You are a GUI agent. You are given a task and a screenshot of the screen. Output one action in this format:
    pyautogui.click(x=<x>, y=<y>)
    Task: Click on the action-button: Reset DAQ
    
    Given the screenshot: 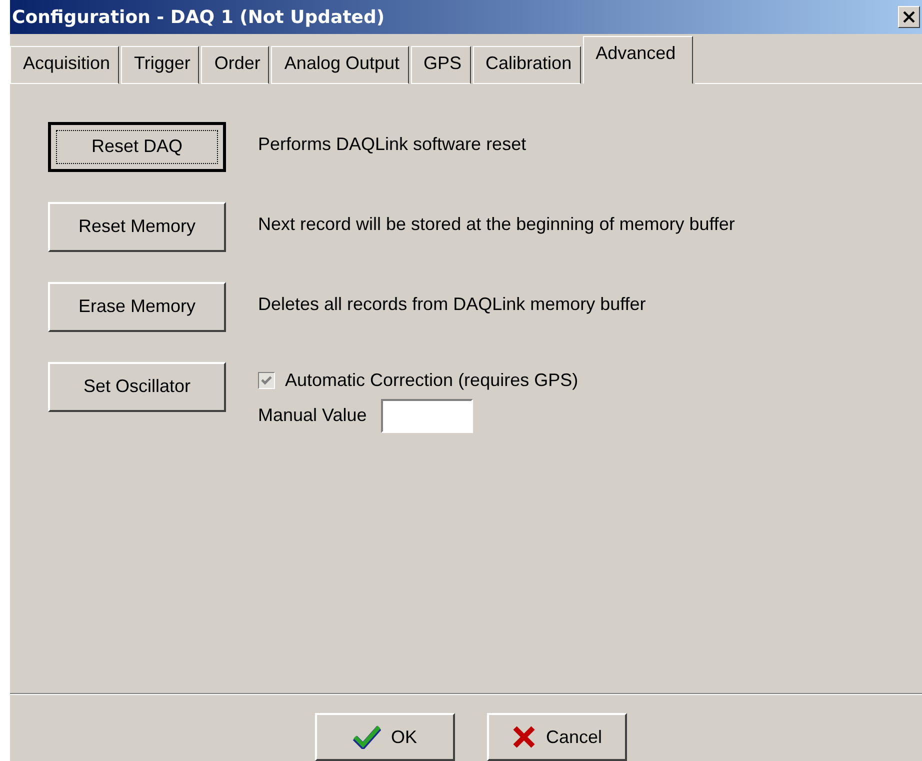 What is the action you would take?
    pyautogui.click(x=137, y=147)
    